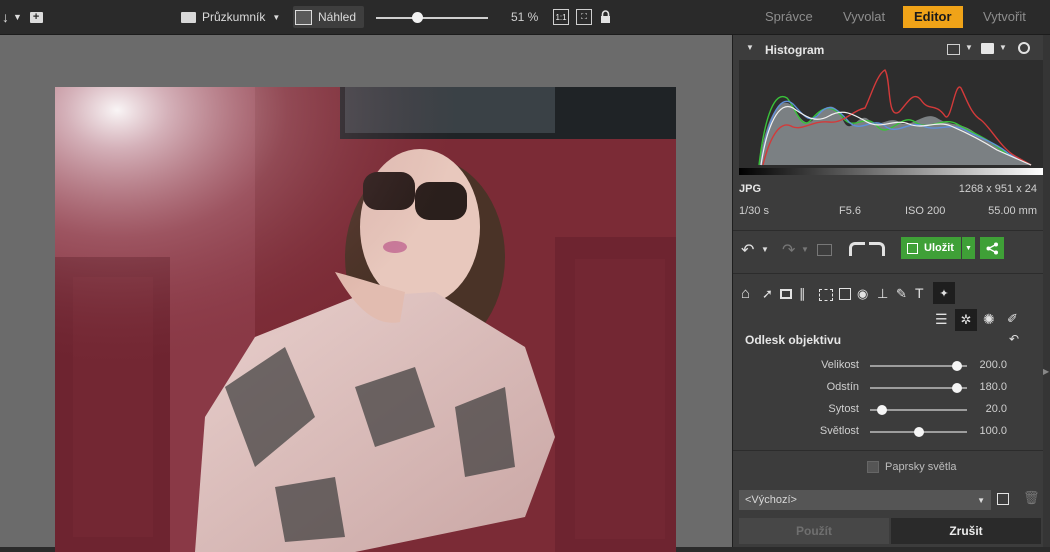 The height and width of the screenshot is (552, 1050). Describe the element at coordinates (1012, 319) in the screenshot. I see `pen-icon: ✐` at that location.